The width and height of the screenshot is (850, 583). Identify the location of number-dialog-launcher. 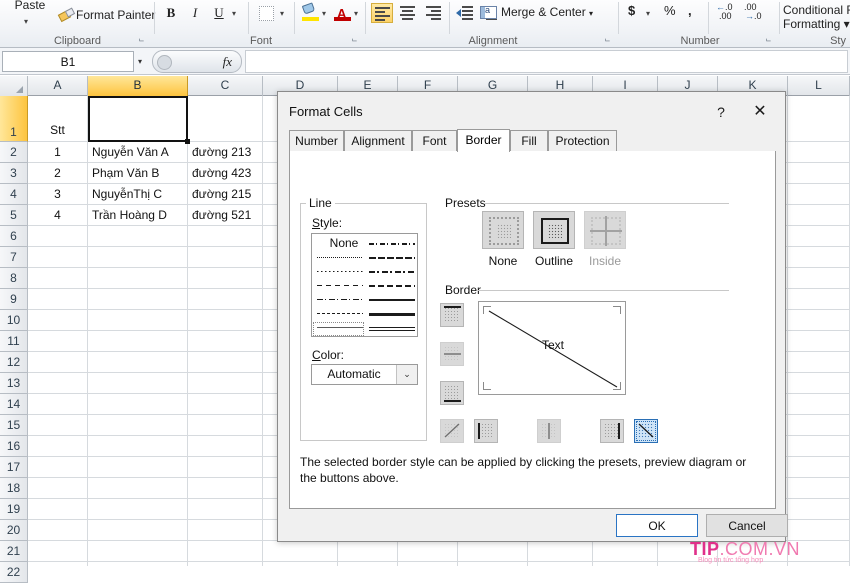
(768, 40).